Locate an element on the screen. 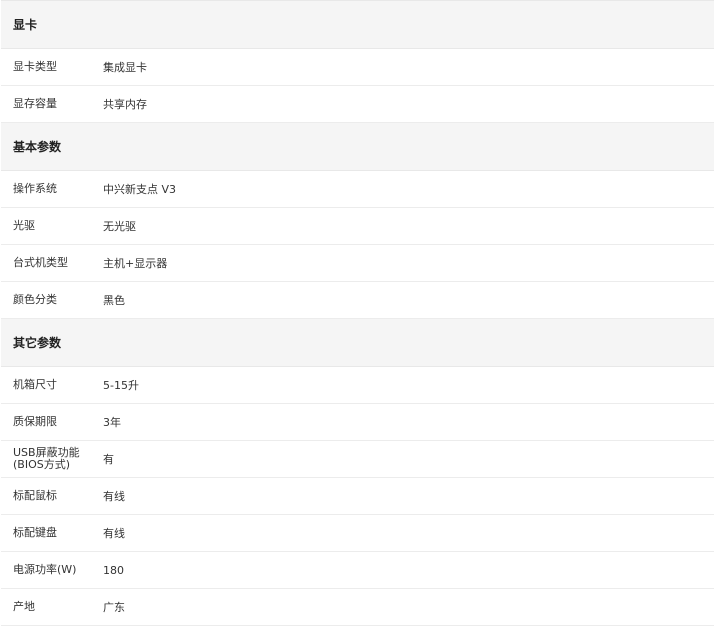 The height and width of the screenshot is (632, 715). spec-value: 有 is located at coordinates (108, 459).